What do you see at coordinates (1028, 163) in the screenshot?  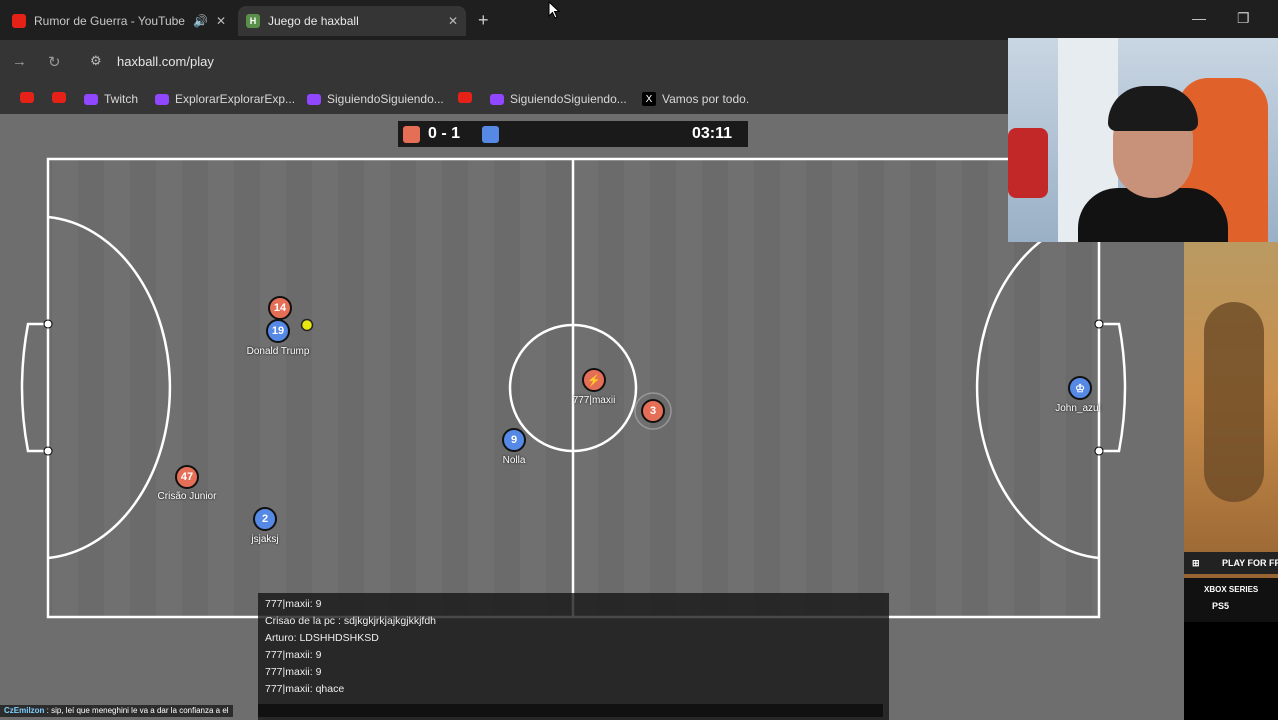 I see `microphone` at bounding box center [1028, 163].